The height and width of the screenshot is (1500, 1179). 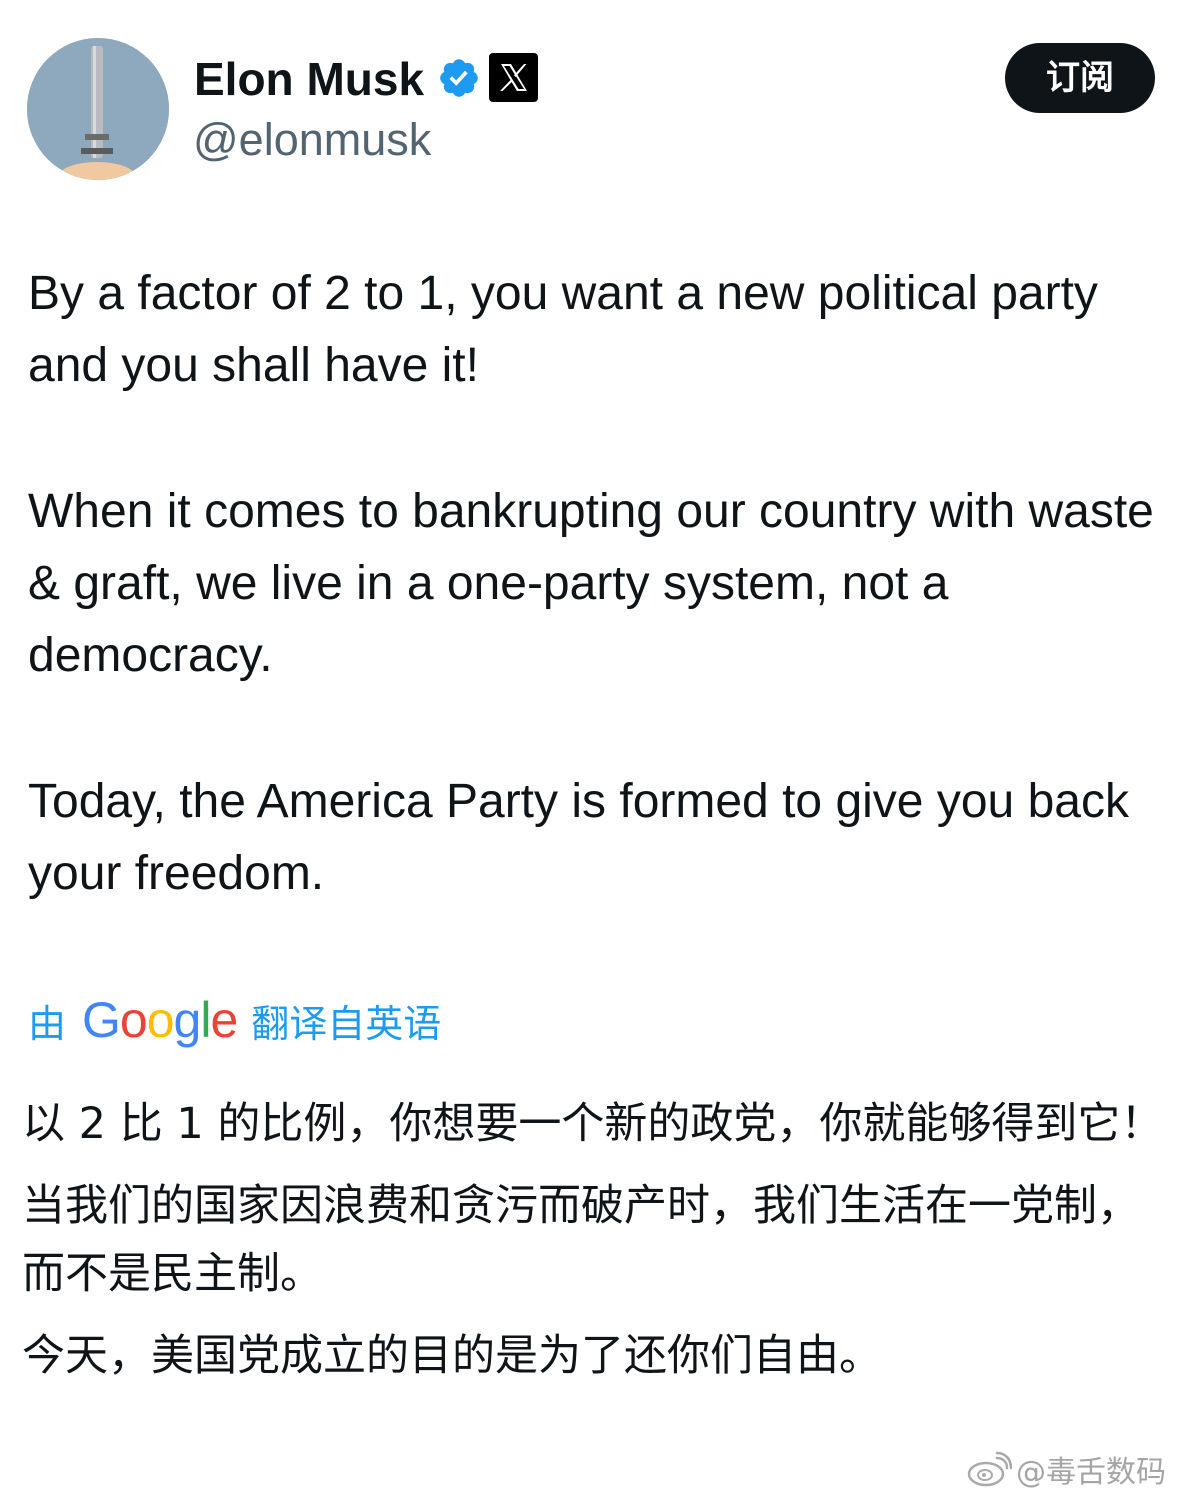 I want to click on subscribe-button: 订阅, so click(x=1080, y=78).